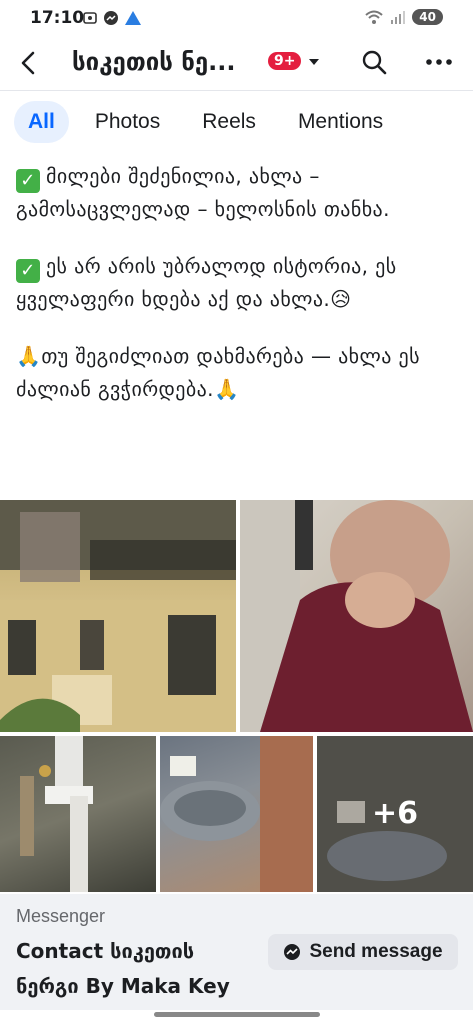  I want to click on send-message-button: Send message, so click(363, 952).